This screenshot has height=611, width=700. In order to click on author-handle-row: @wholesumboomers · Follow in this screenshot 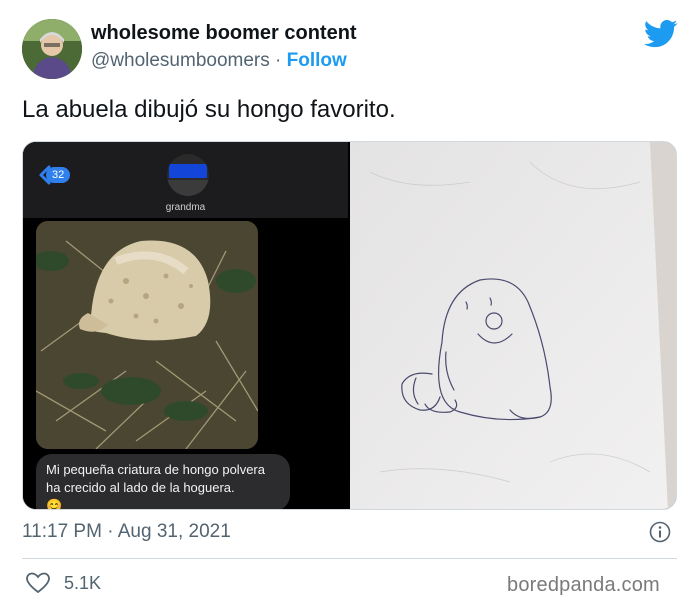, I will do `click(219, 61)`.